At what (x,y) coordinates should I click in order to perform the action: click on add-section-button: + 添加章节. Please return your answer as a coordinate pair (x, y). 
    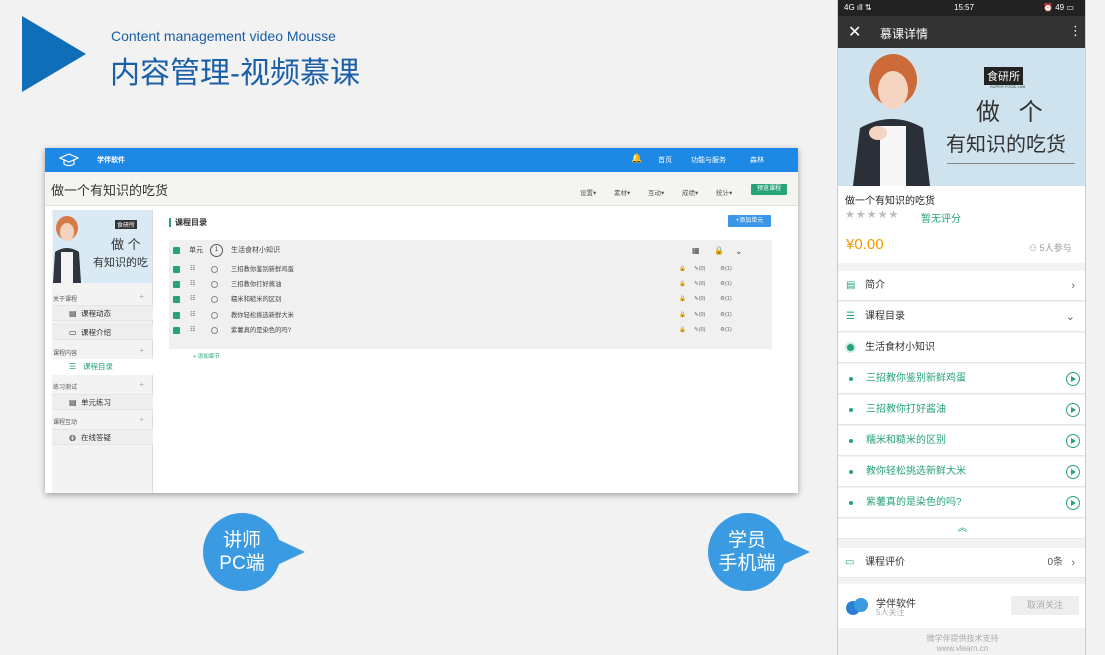
    Looking at the image, I should click on (206, 356).